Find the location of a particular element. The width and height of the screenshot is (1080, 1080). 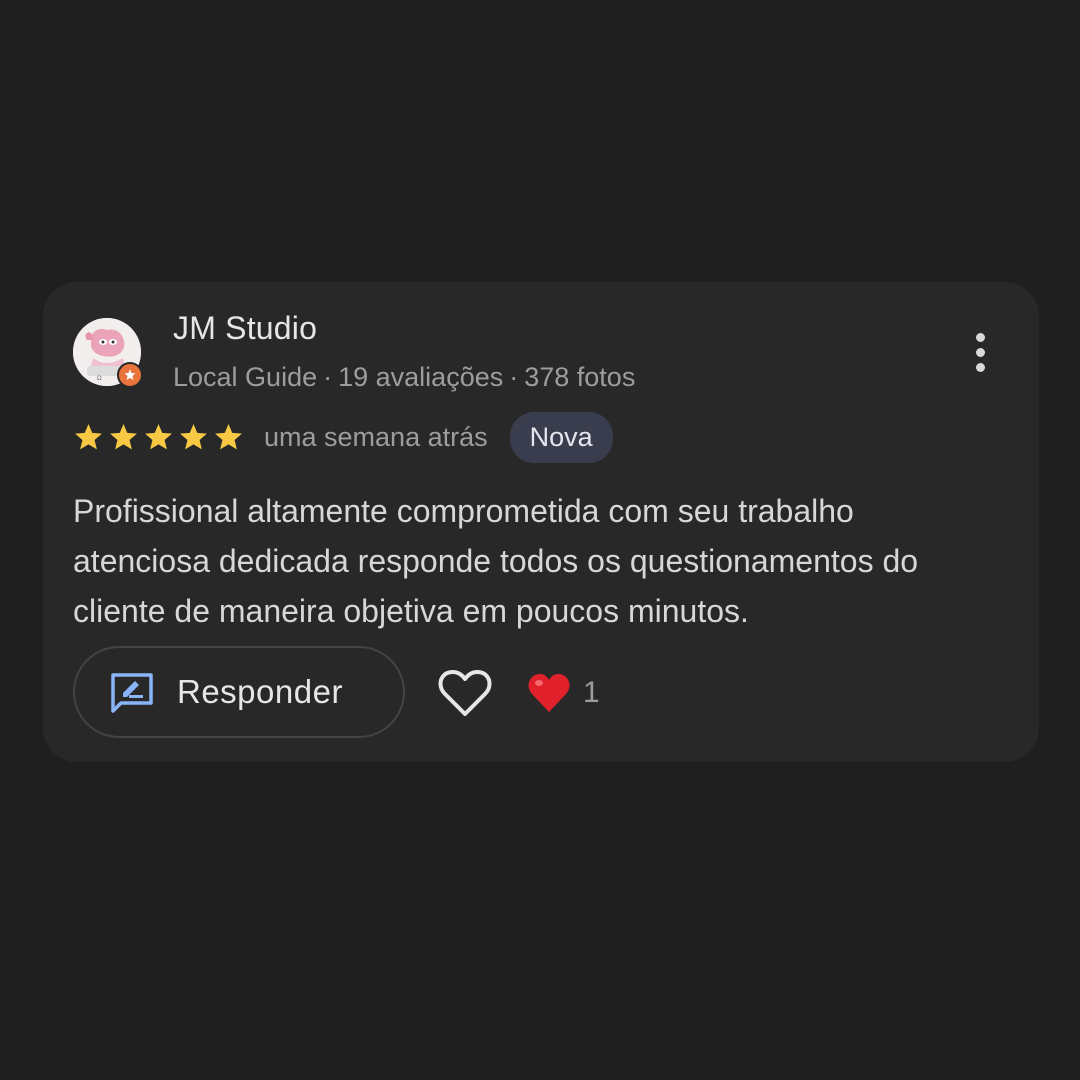

reaction-count: 1 is located at coordinates (591, 692).